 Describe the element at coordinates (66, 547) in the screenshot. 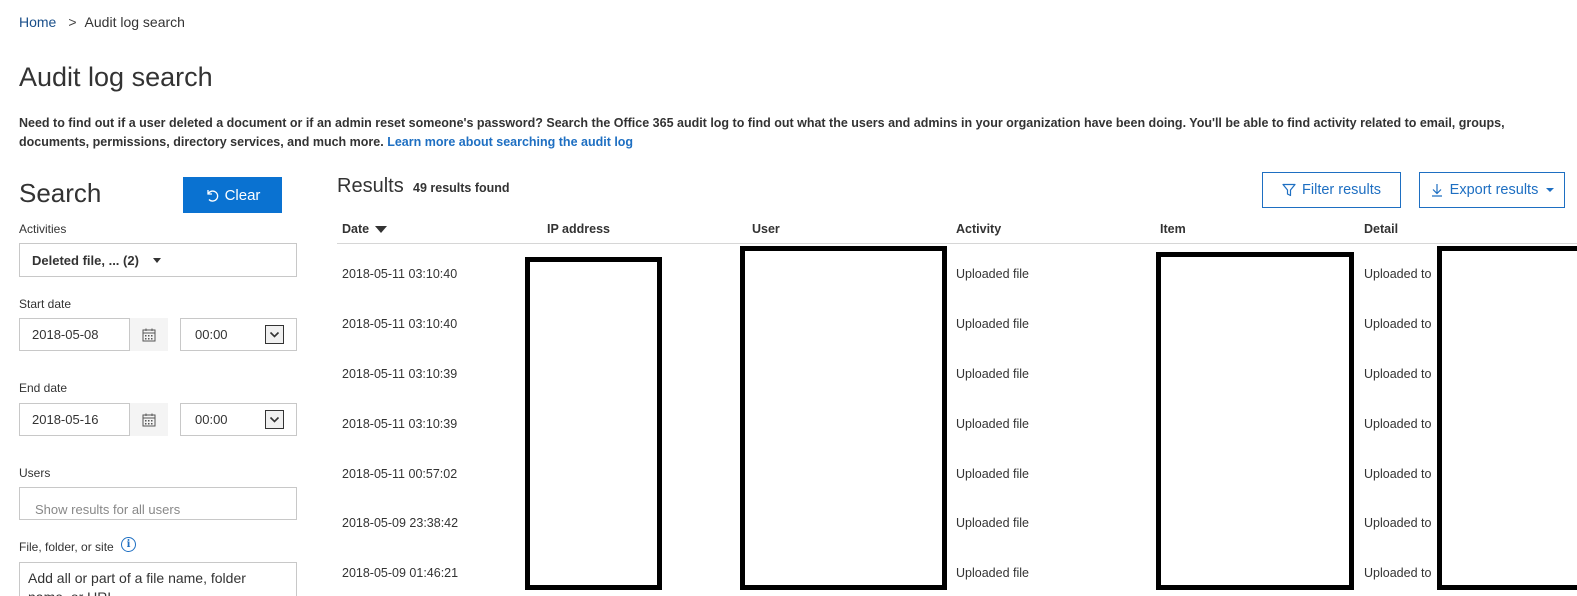

I see `file-folder-site-label: File, folder, or site` at that location.